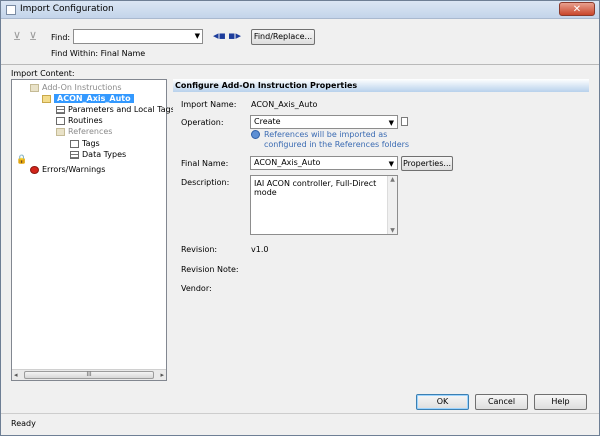 The image size is (600, 436). Describe the element at coordinates (33, 36) in the screenshot. I see `filter-clear-icon: ⊻` at that location.